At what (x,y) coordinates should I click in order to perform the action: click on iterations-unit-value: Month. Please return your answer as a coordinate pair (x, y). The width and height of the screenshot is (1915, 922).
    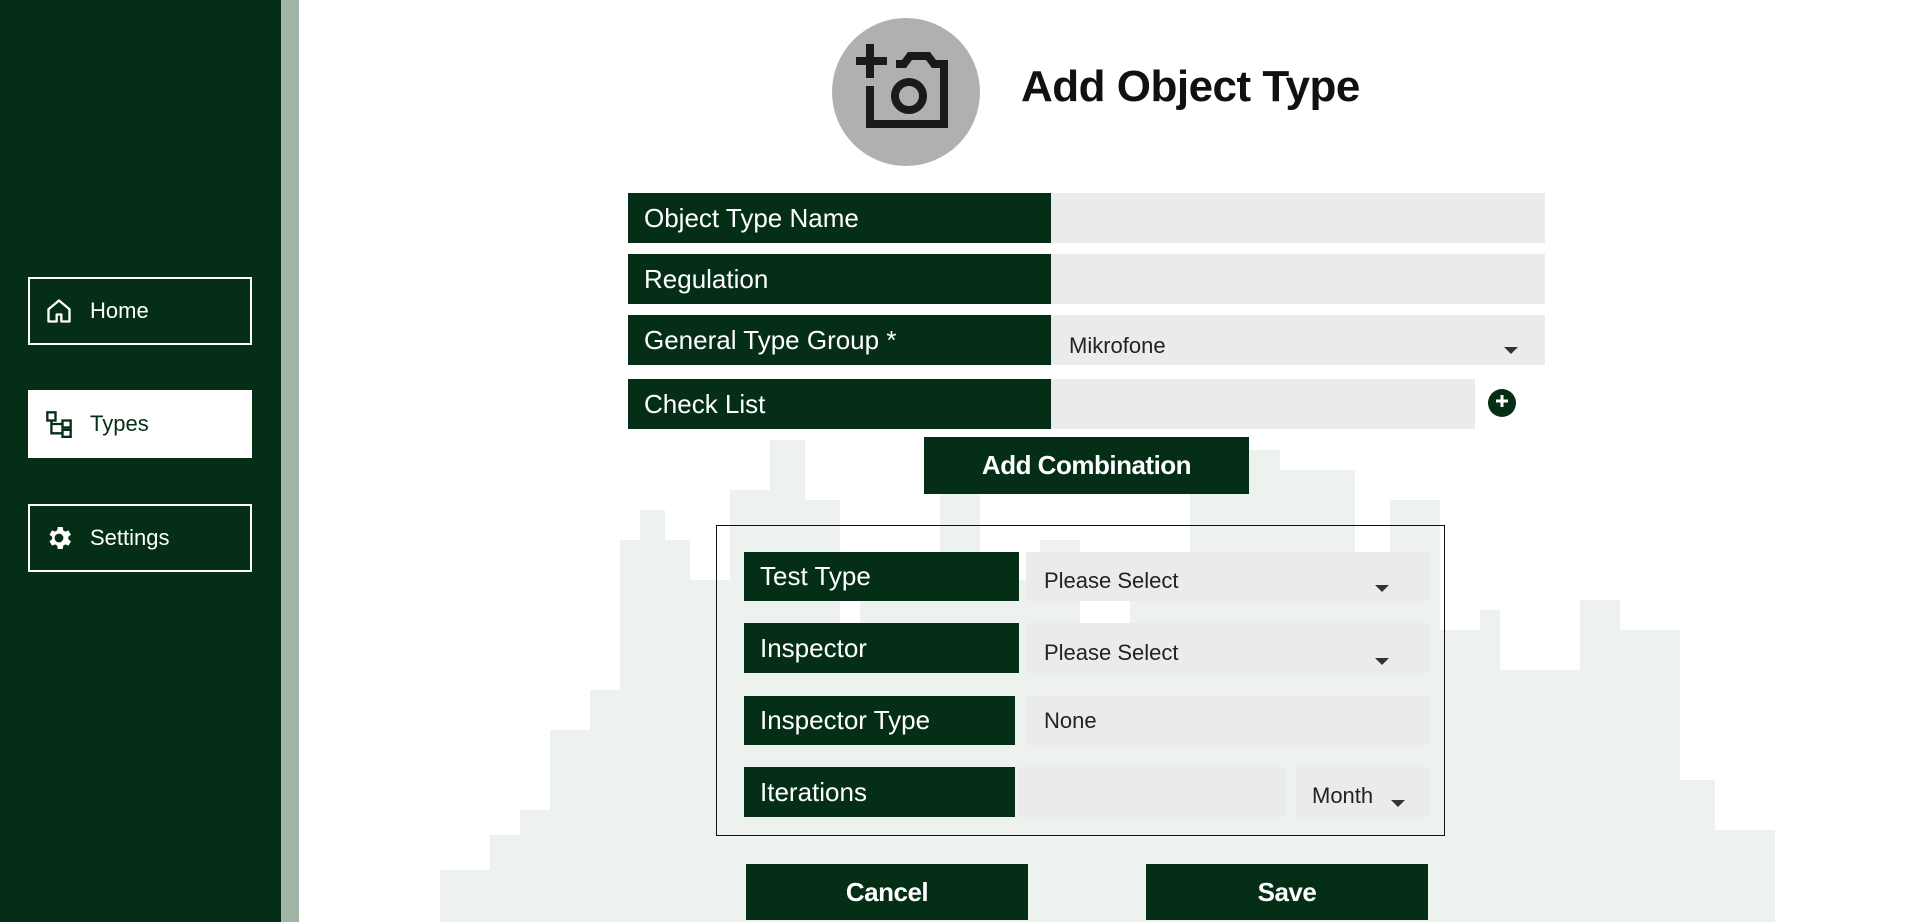
    Looking at the image, I should click on (1343, 795).